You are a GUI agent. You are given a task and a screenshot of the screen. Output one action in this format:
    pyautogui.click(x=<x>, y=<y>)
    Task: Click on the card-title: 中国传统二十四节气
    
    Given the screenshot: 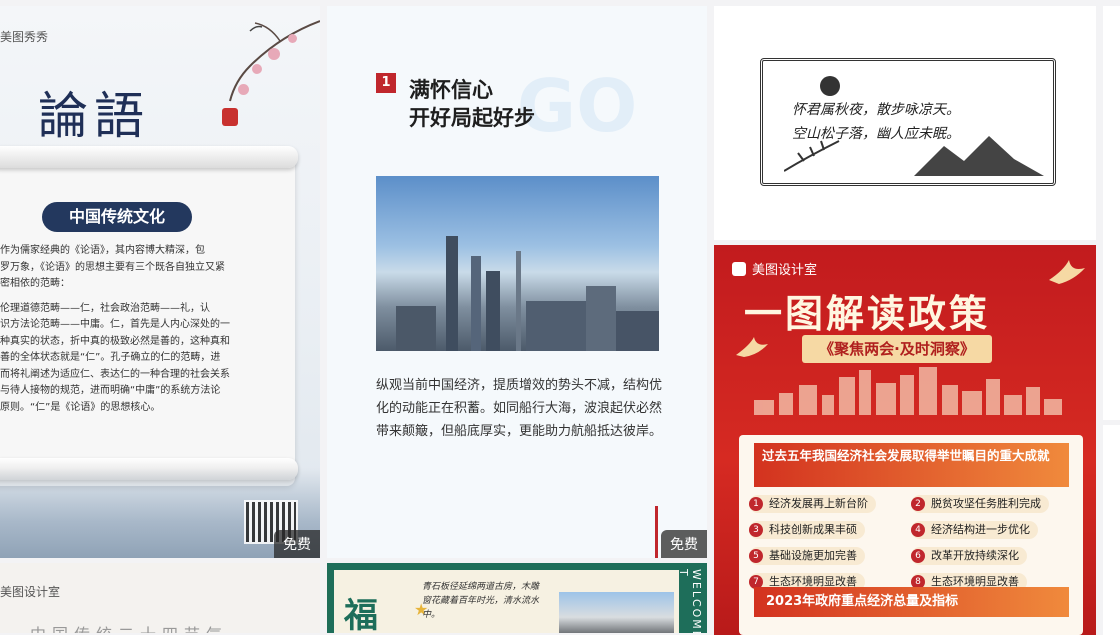 What is the action you would take?
    pyautogui.click(x=129, y=627)
    